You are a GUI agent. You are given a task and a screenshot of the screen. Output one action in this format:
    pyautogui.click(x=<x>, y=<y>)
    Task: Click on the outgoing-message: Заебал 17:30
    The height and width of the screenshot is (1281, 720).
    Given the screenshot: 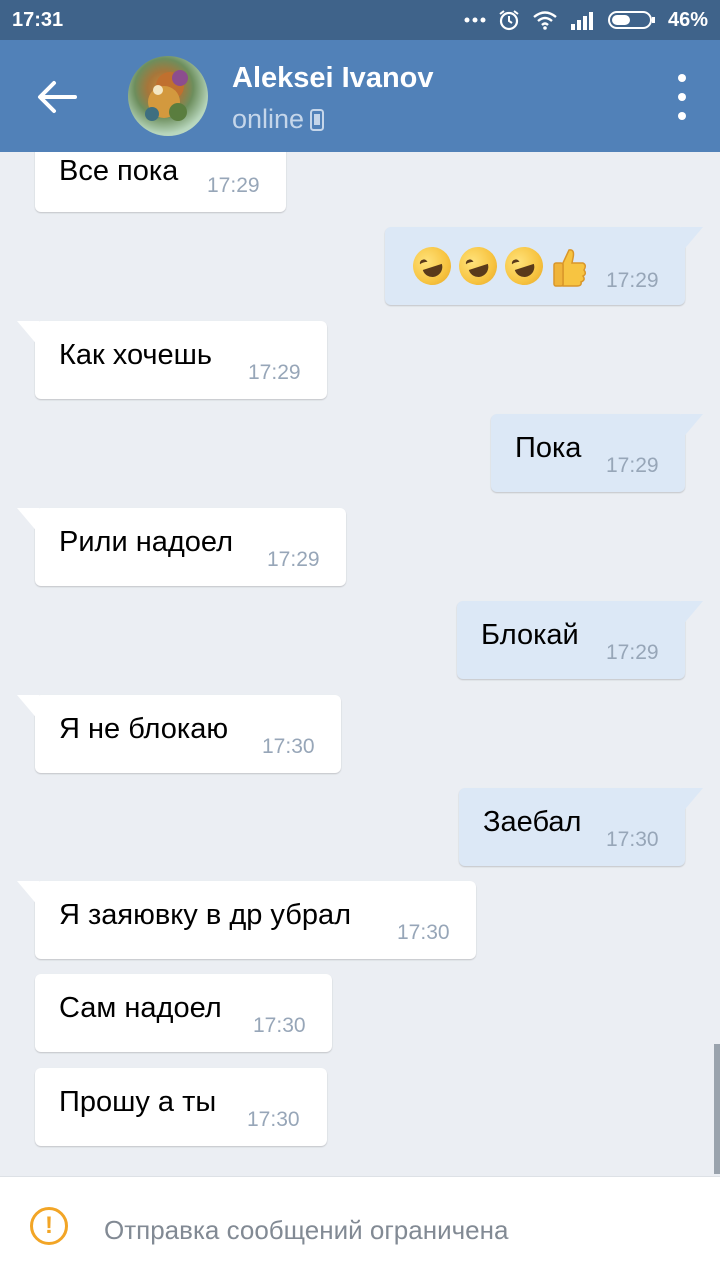 What is the action you would take?
    pyautogui.click(x=581, y=827)
    